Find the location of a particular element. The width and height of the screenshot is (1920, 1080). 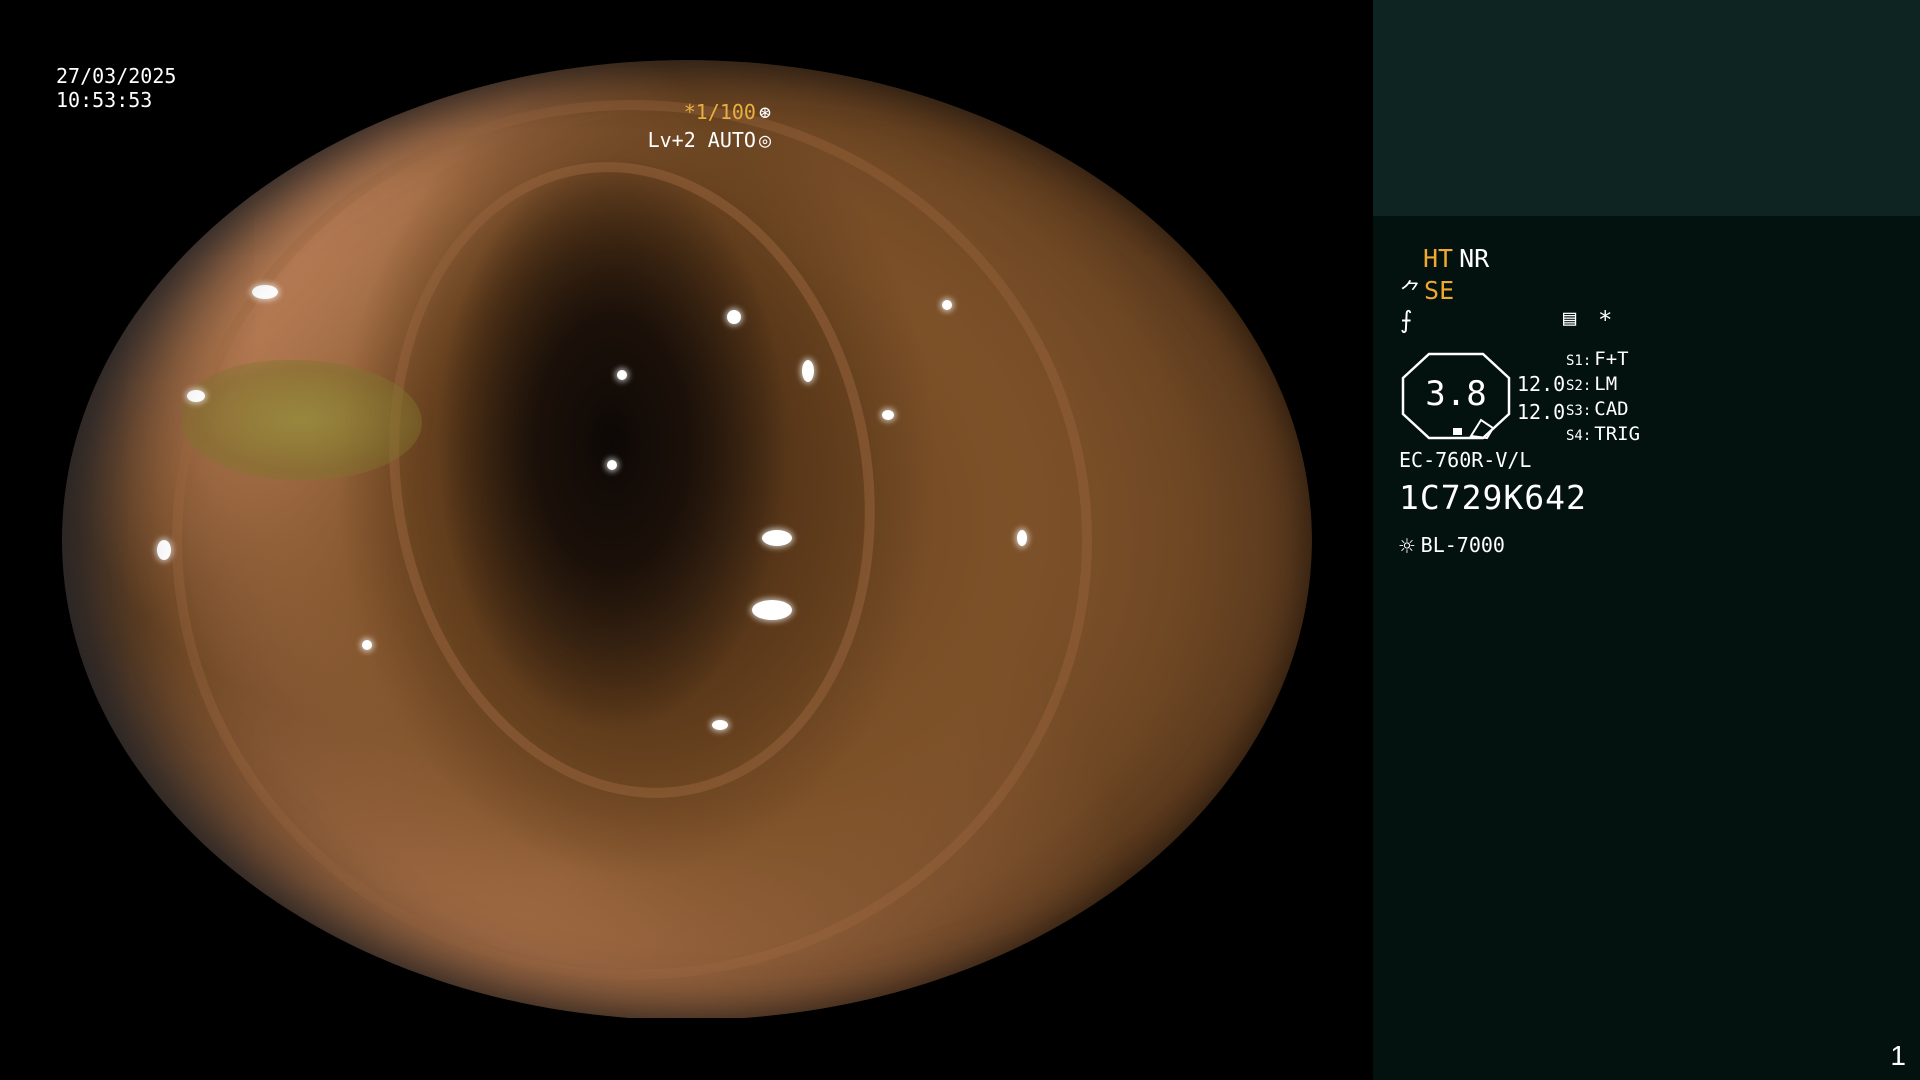

bile-patch is located at coordinates (302, 420).